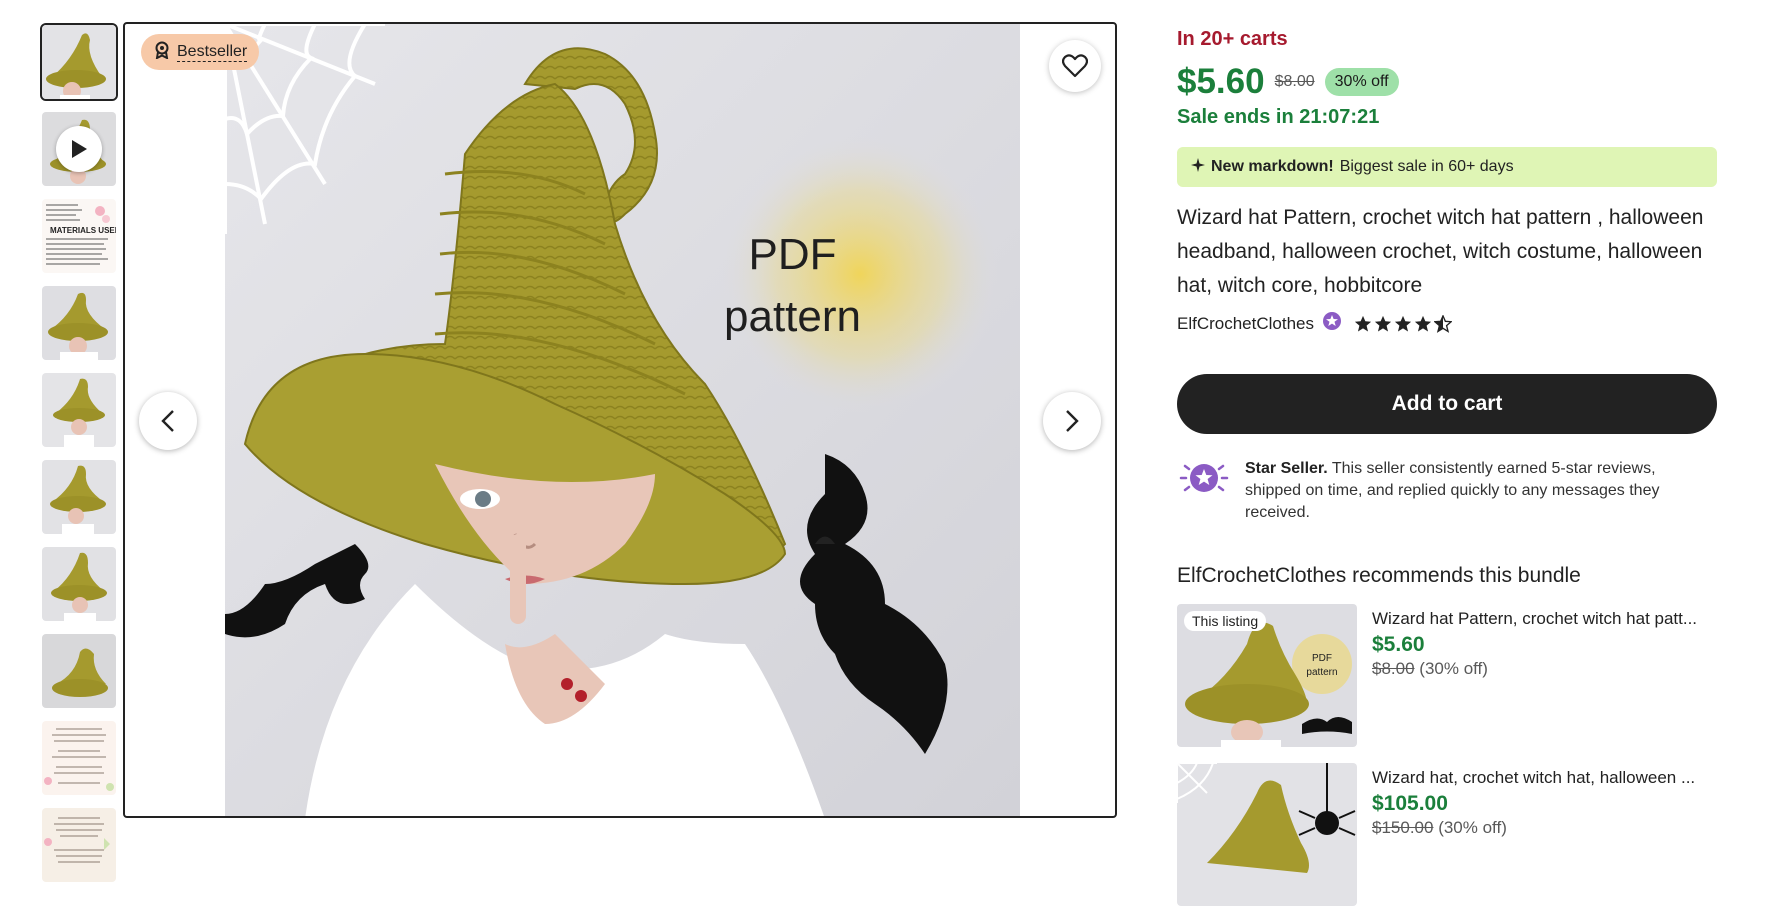 Image resolution: width=1773 pixels, height=906 pixels. I want to click on favorite-button, so click(1075, 66).